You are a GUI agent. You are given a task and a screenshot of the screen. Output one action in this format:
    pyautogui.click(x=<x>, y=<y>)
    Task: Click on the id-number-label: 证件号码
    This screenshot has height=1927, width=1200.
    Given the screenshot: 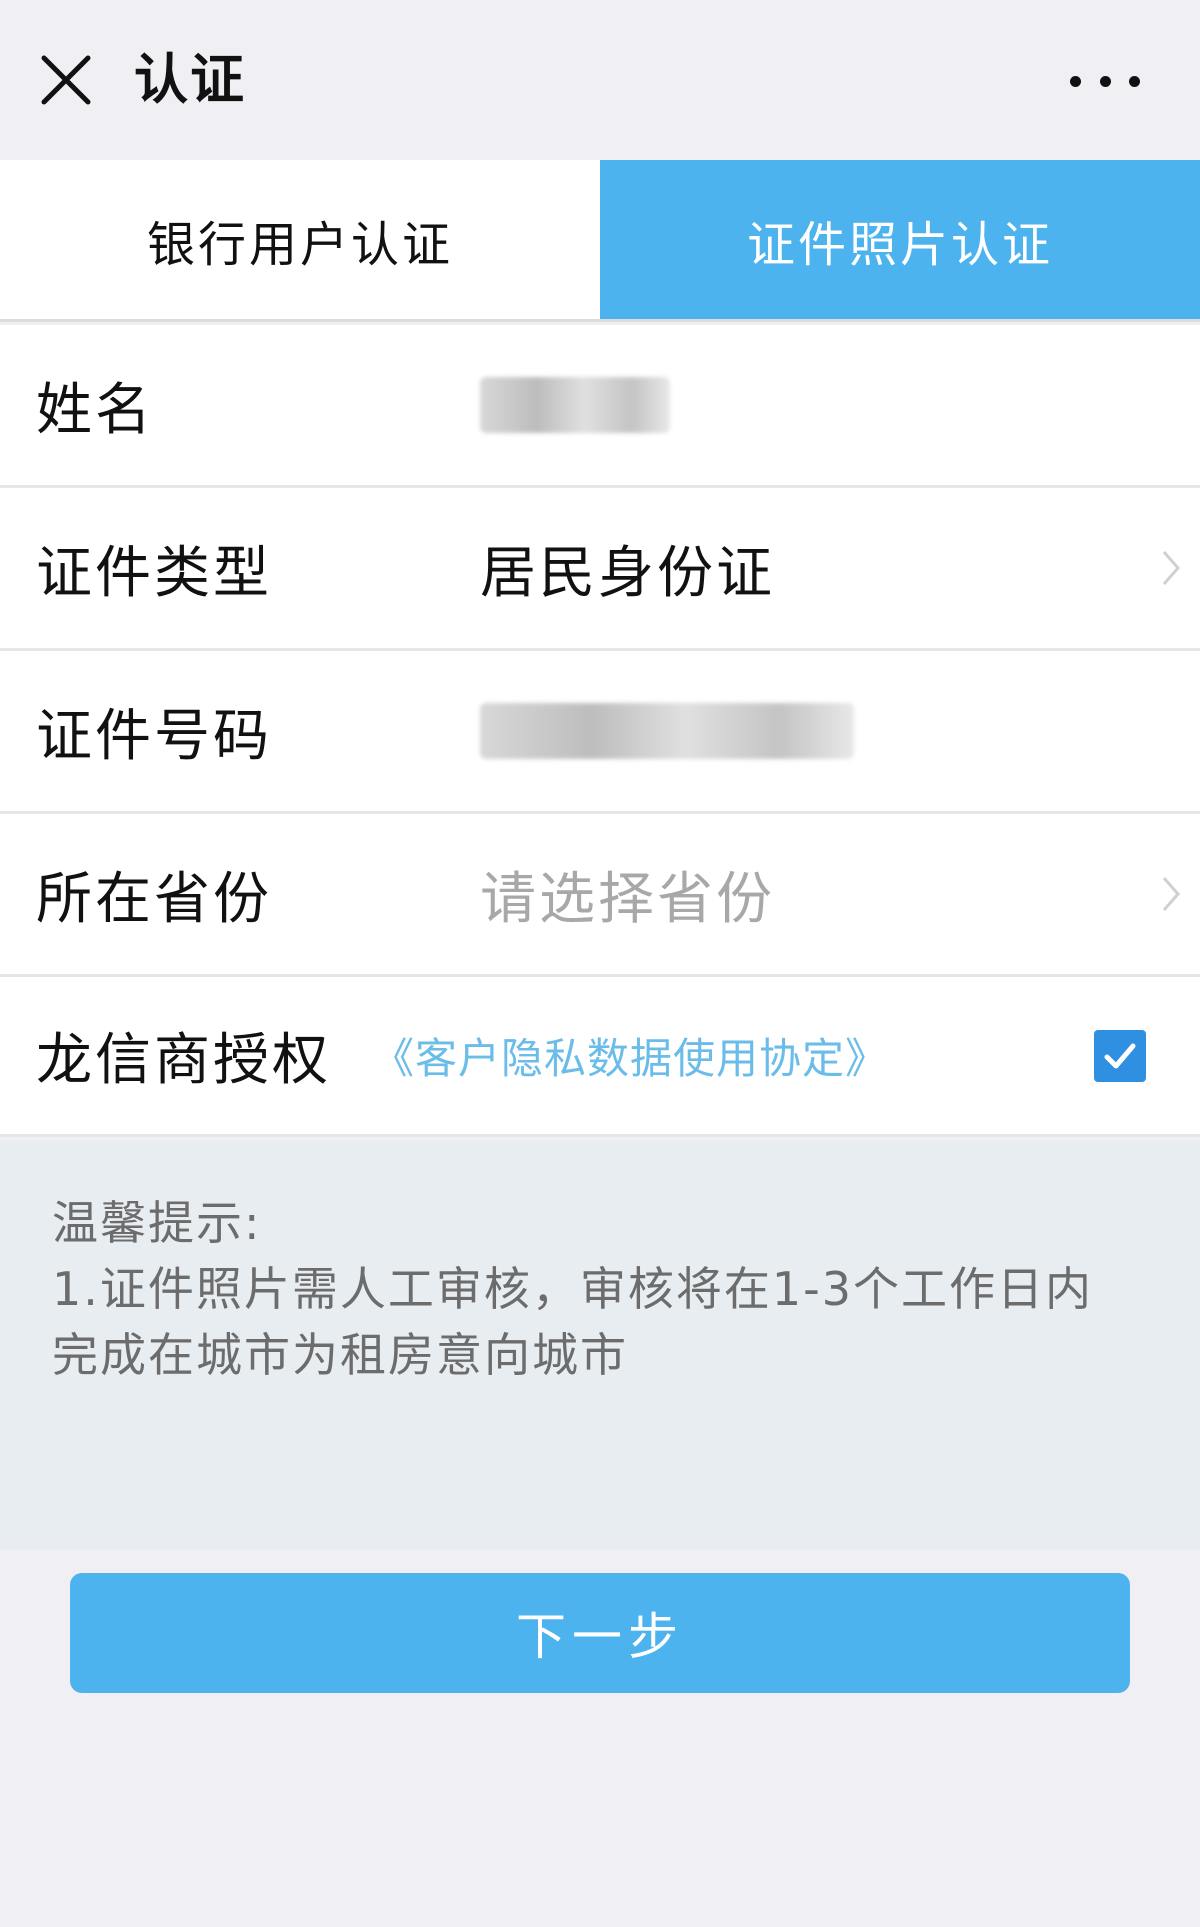 What is the action you would take?
    pyautogui.click(x=154, y=736)
    